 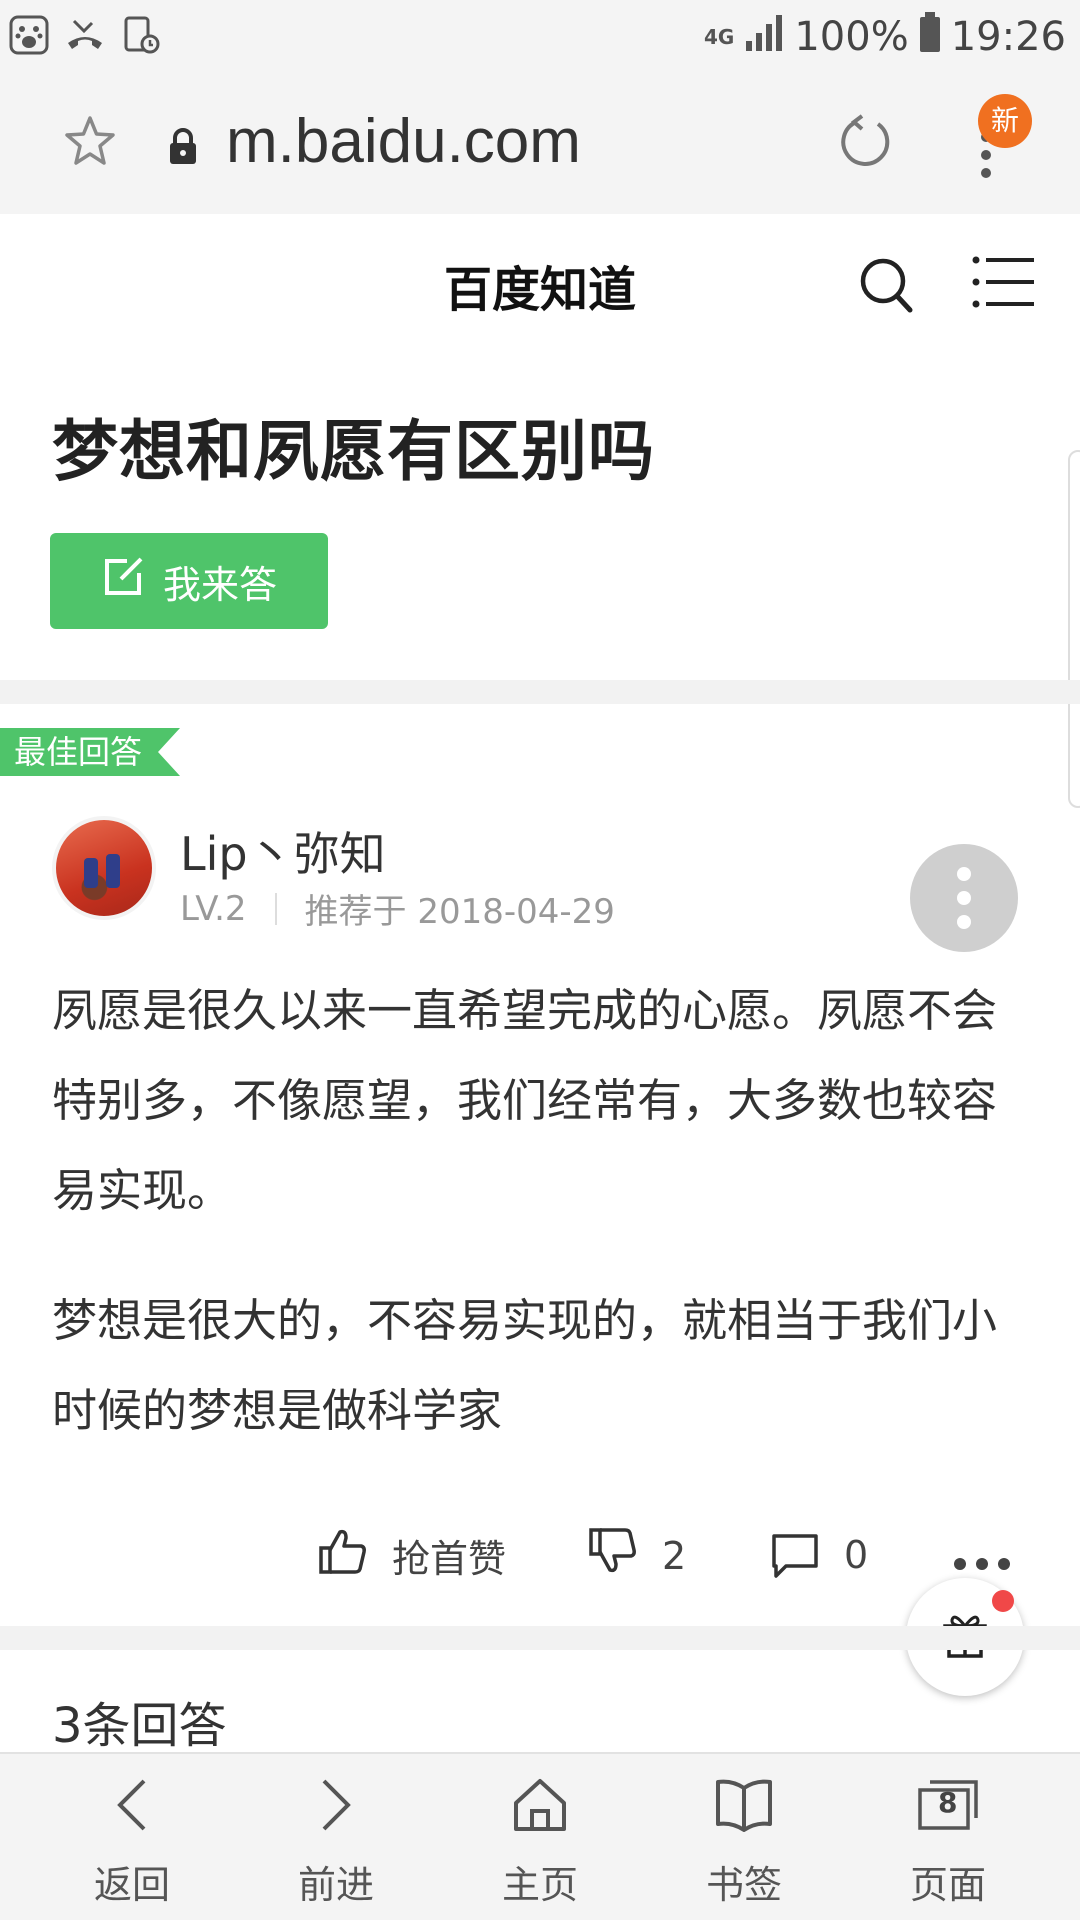 I want to click on nav-pages-button: 8 页面, so click(x=948, y=1838).